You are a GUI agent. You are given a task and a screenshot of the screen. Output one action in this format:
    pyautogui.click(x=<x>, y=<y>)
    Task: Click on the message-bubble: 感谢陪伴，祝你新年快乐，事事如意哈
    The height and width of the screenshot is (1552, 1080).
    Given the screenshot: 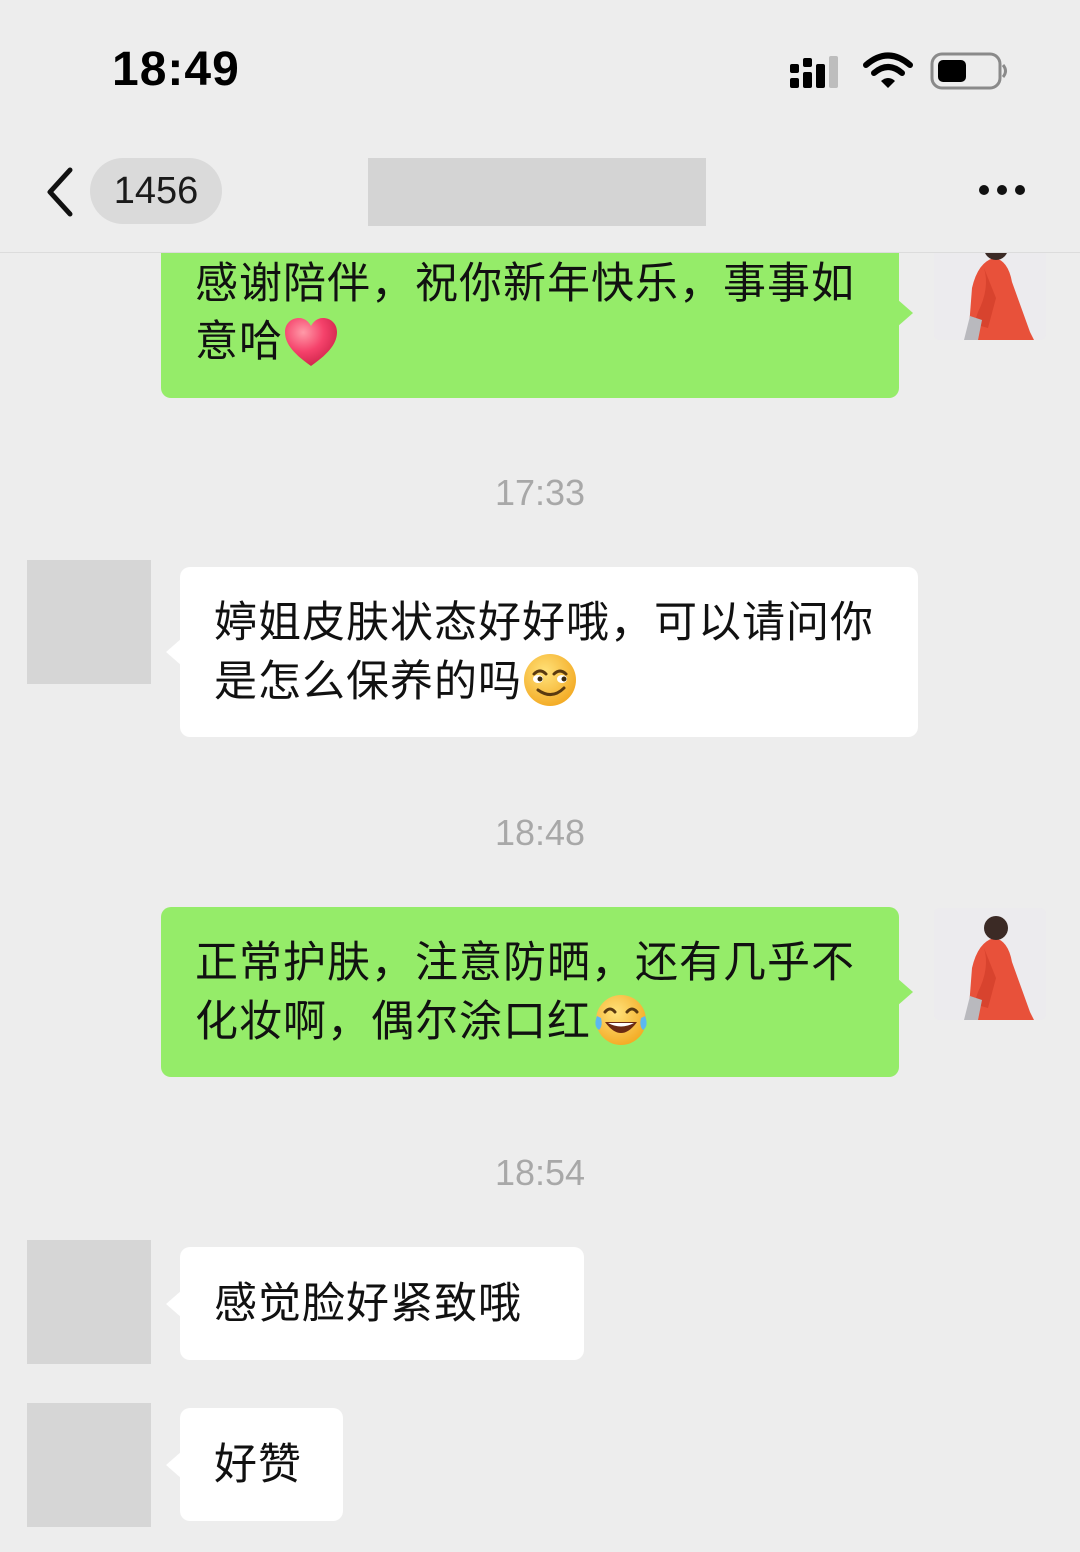 What is the action you would take?
    pyautogui.click(x=537, y=325)
    